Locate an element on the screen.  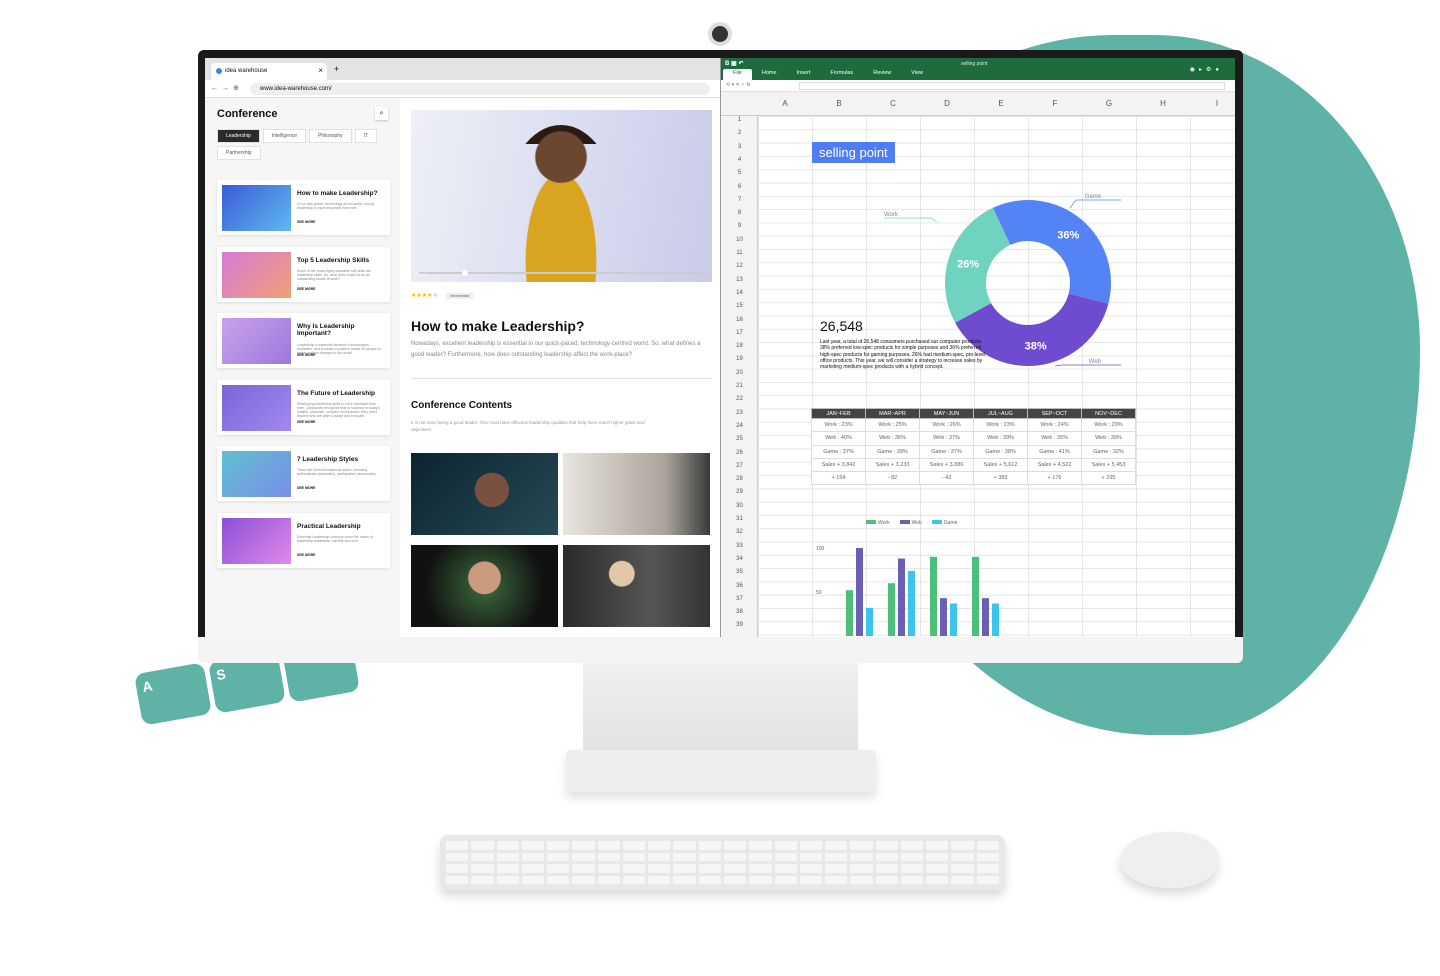
search-icon: ⌕ is located at coordinates (381, 113).